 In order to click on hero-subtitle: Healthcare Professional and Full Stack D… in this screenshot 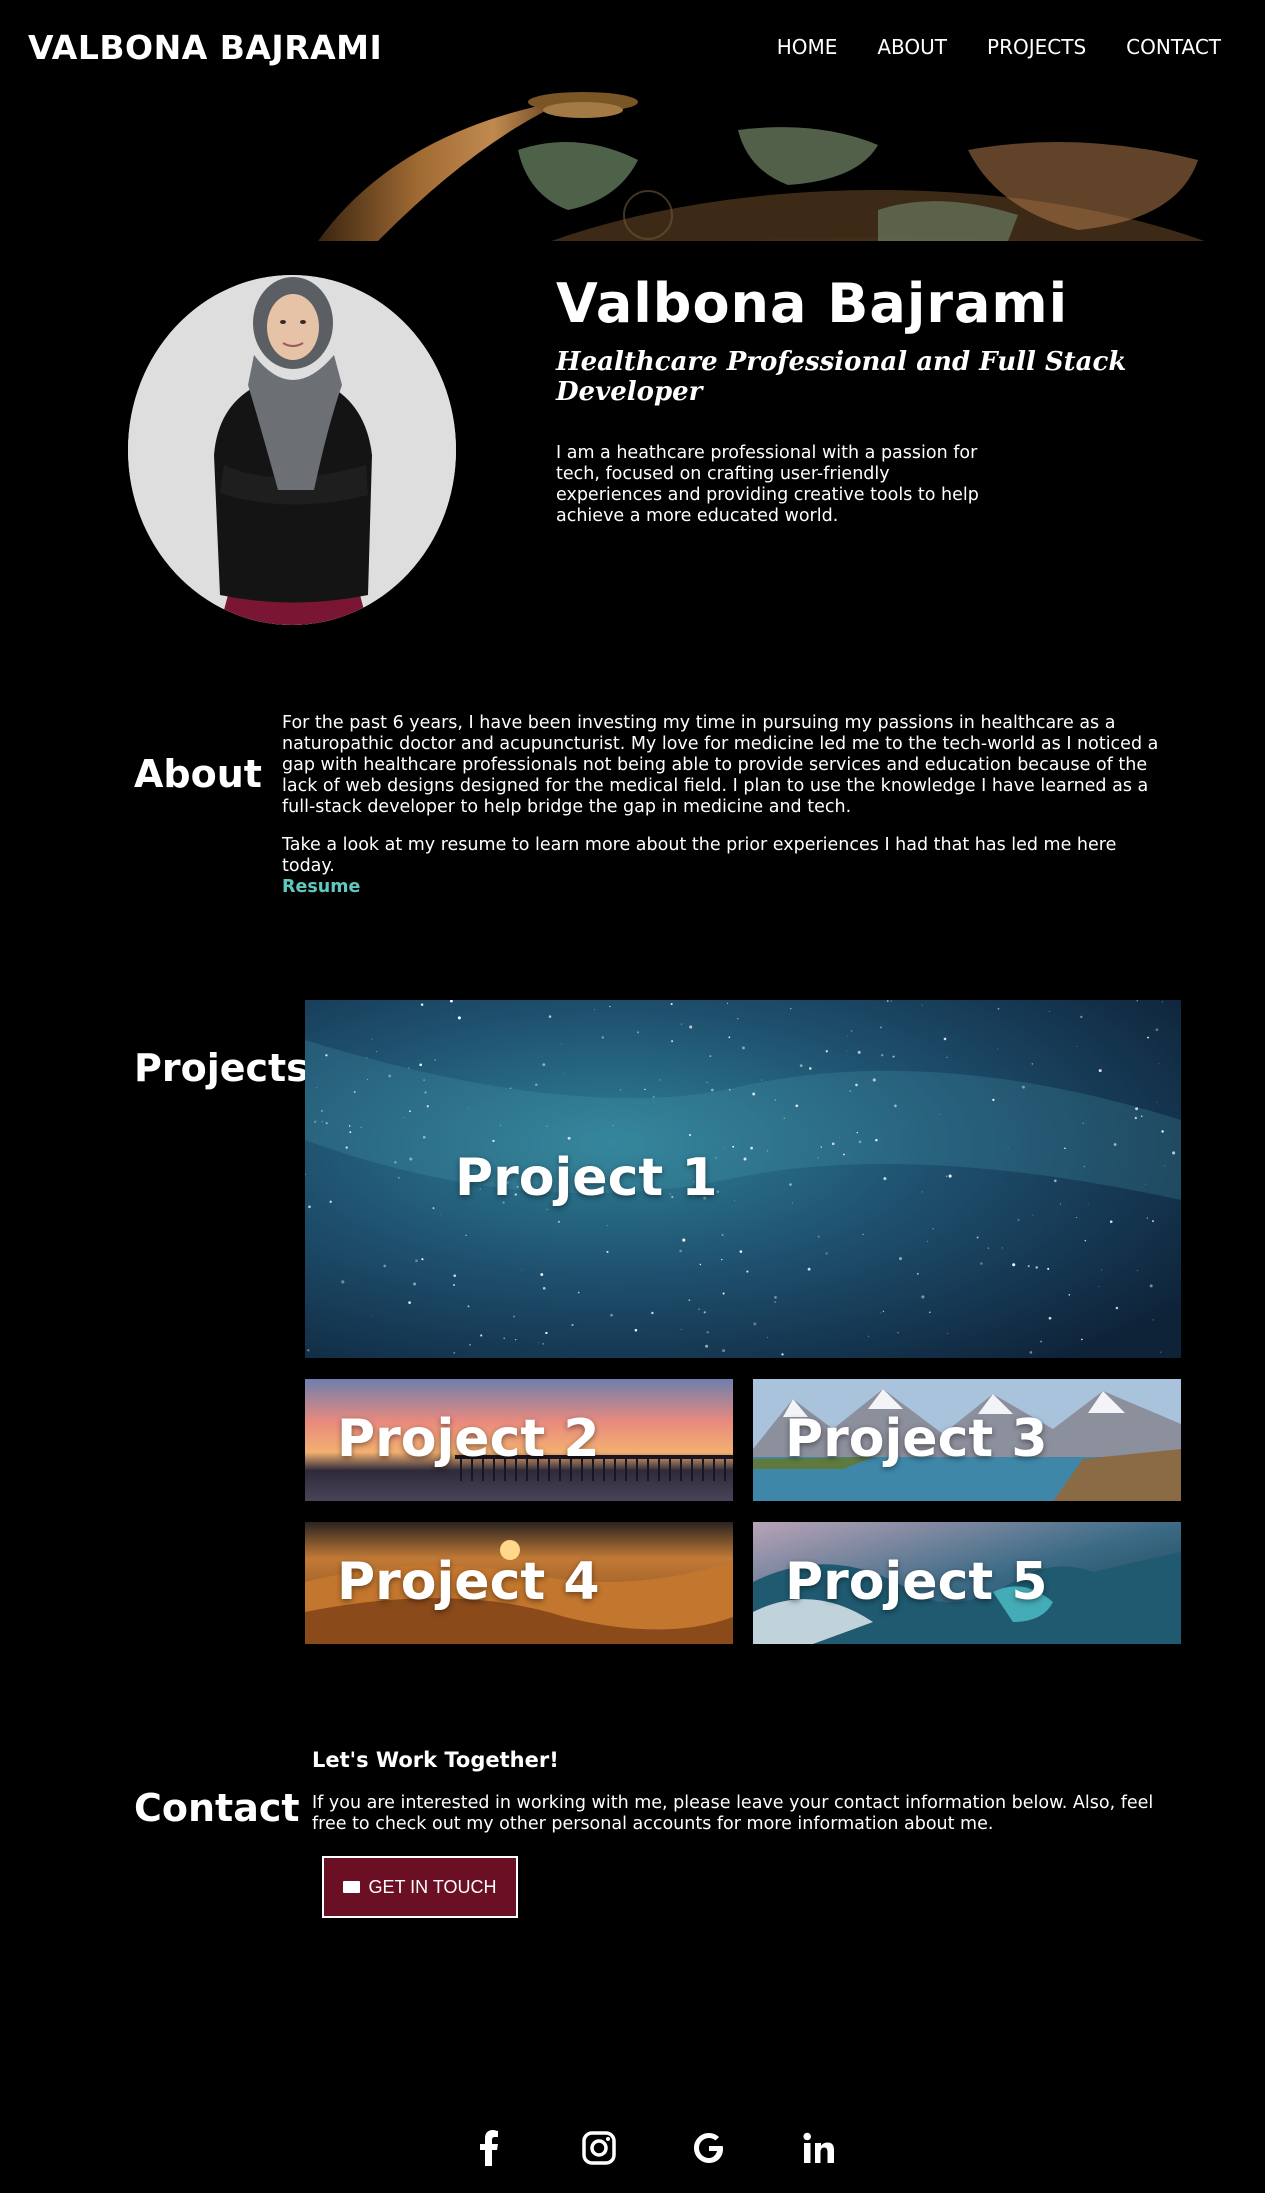, I will do `click(841, 377)`.